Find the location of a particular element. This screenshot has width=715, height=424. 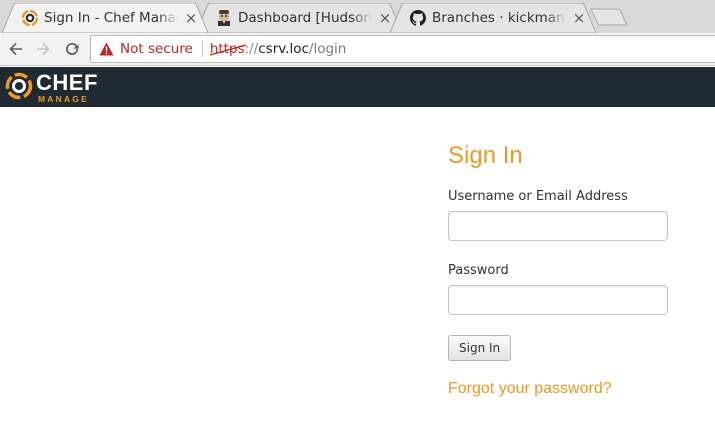

browser-tab-branches: Branches · kickman × is located at coordinates (493, 18).